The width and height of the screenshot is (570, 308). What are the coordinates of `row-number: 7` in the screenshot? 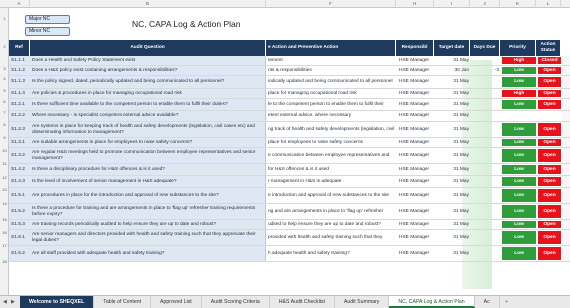 It's located at (4, 112).